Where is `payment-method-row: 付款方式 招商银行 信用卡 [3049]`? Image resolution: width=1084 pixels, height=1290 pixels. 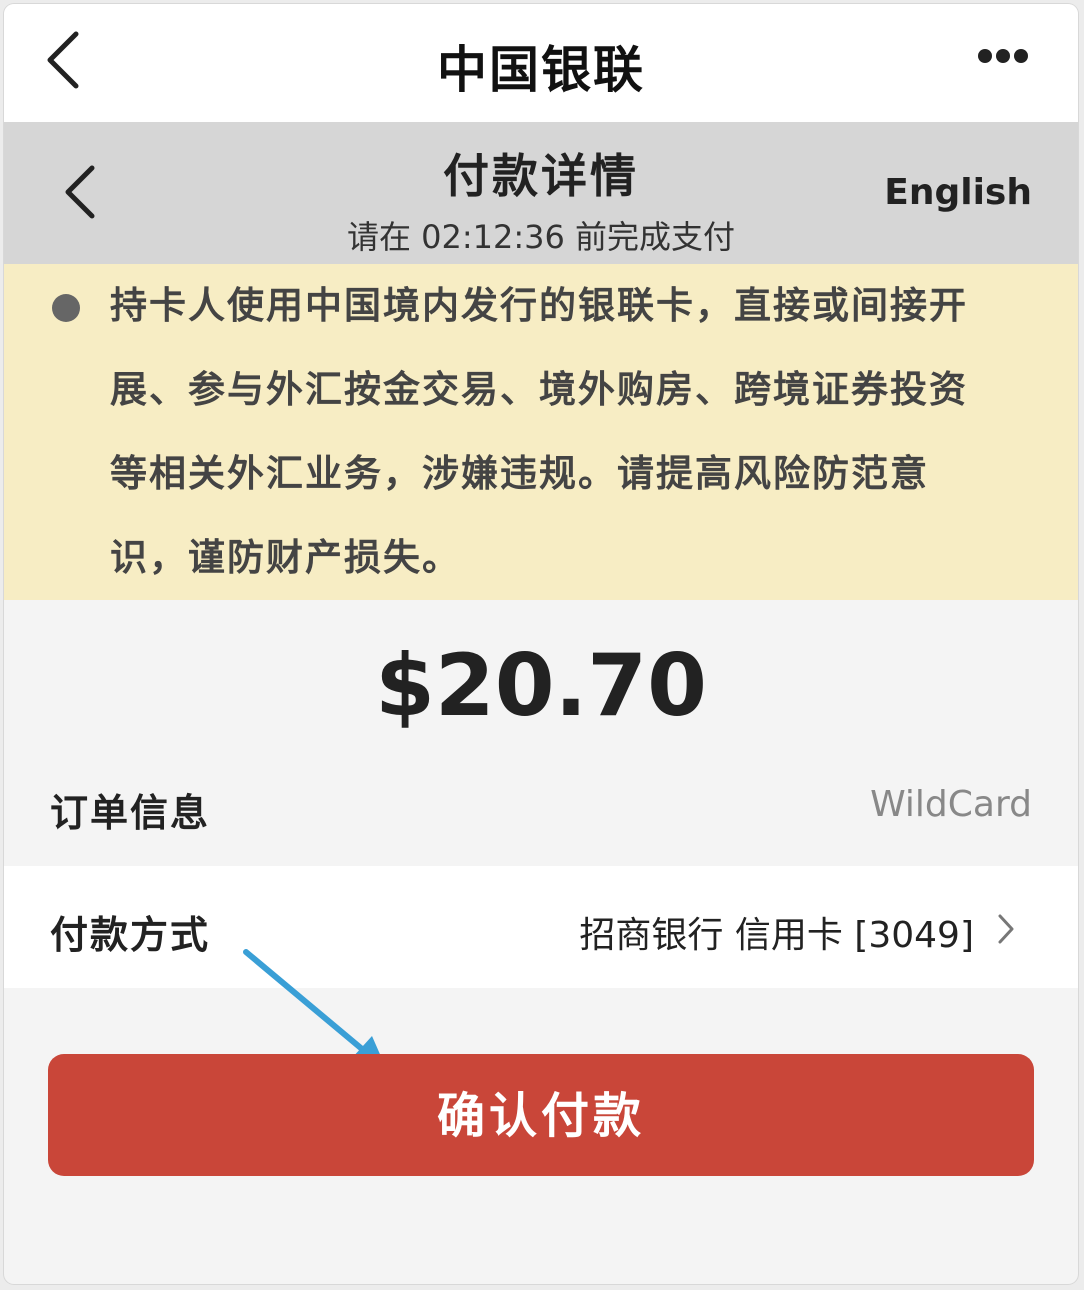
payment-method-row: 付款方式 招商银行 信用卡 [3049] is located at coordinates (541, 927).